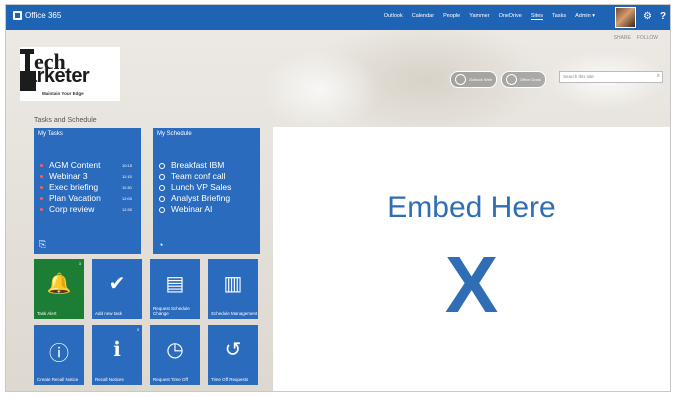  What do you see at coordinates (647, 16) in the screenshot?
I see `gear-icon: ⚙` at bounding box center [647, 16].